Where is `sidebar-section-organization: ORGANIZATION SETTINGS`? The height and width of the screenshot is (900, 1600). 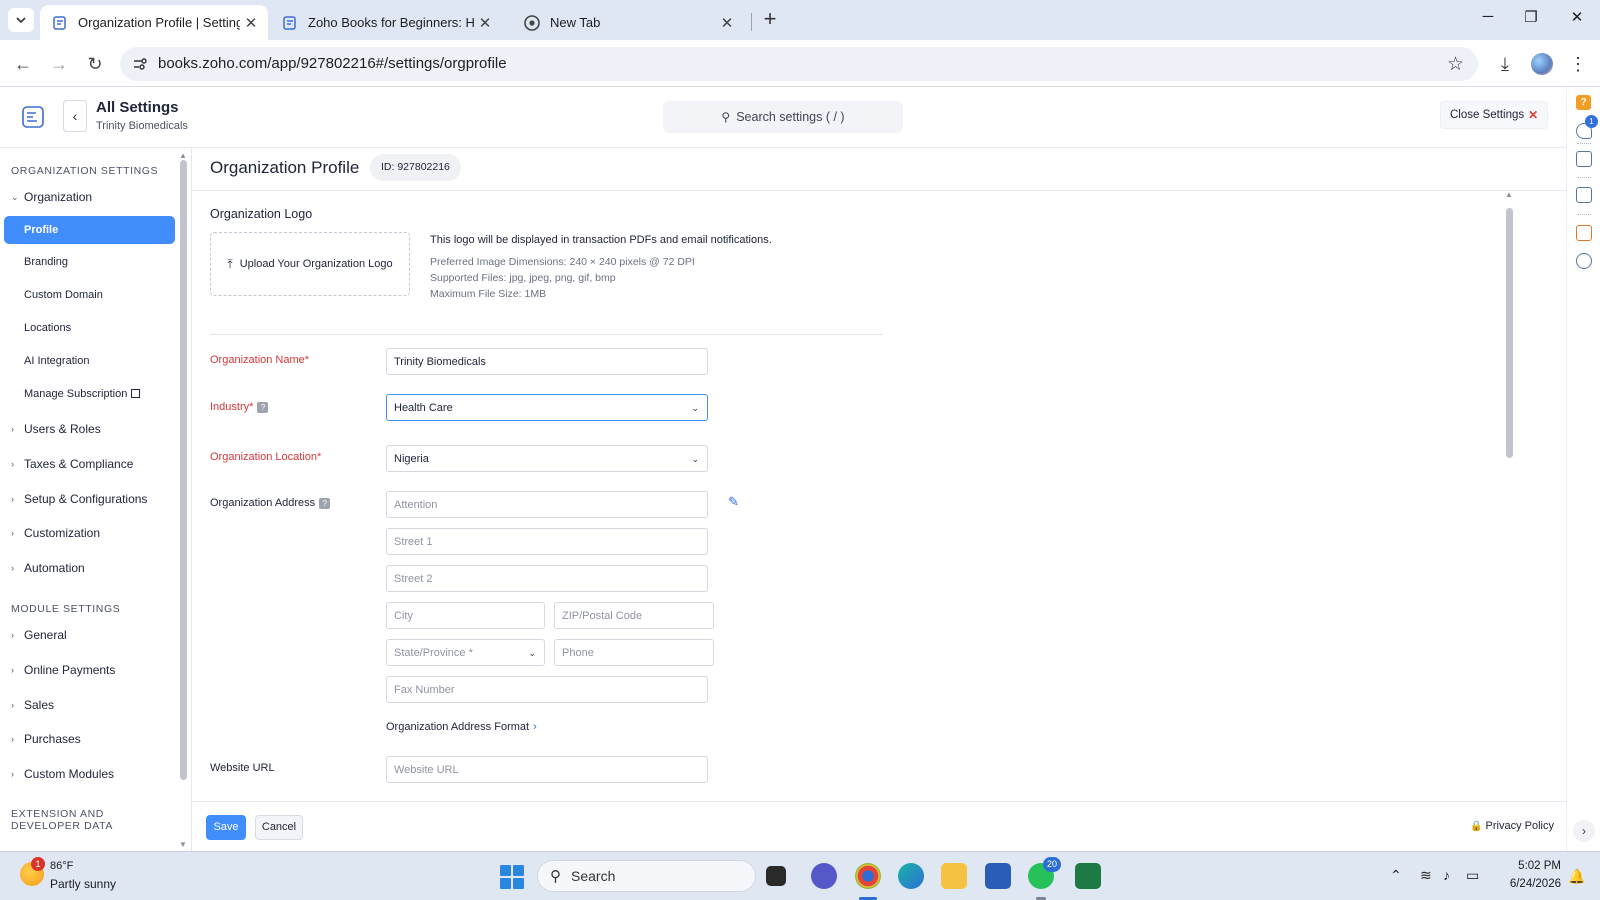 sidebar-section-organization: ORGANIZATION SETTINGS is located at coordinates (85, 171).